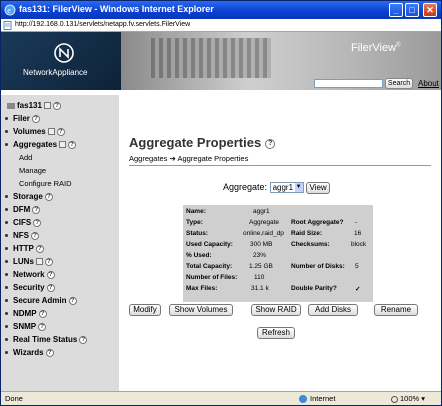 This screenshot has width=442, height=406. I want to click on sidebar-subitem-manage: Manage, so click(32, 170).